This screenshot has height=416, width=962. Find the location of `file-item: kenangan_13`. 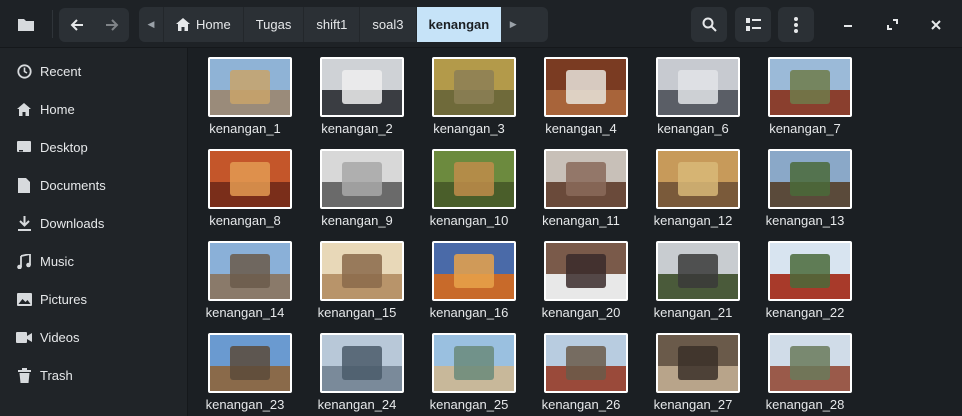

file-item: kenangan_13 is located at coordinates (805, 186).